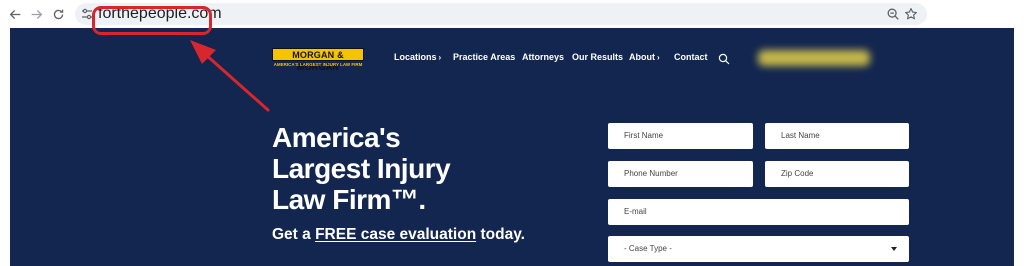 The image size is (1024, 266). Describe the element at coordinates (644, 135) in the screenshot. I see `first-name-placeholder: First Name` at that location.